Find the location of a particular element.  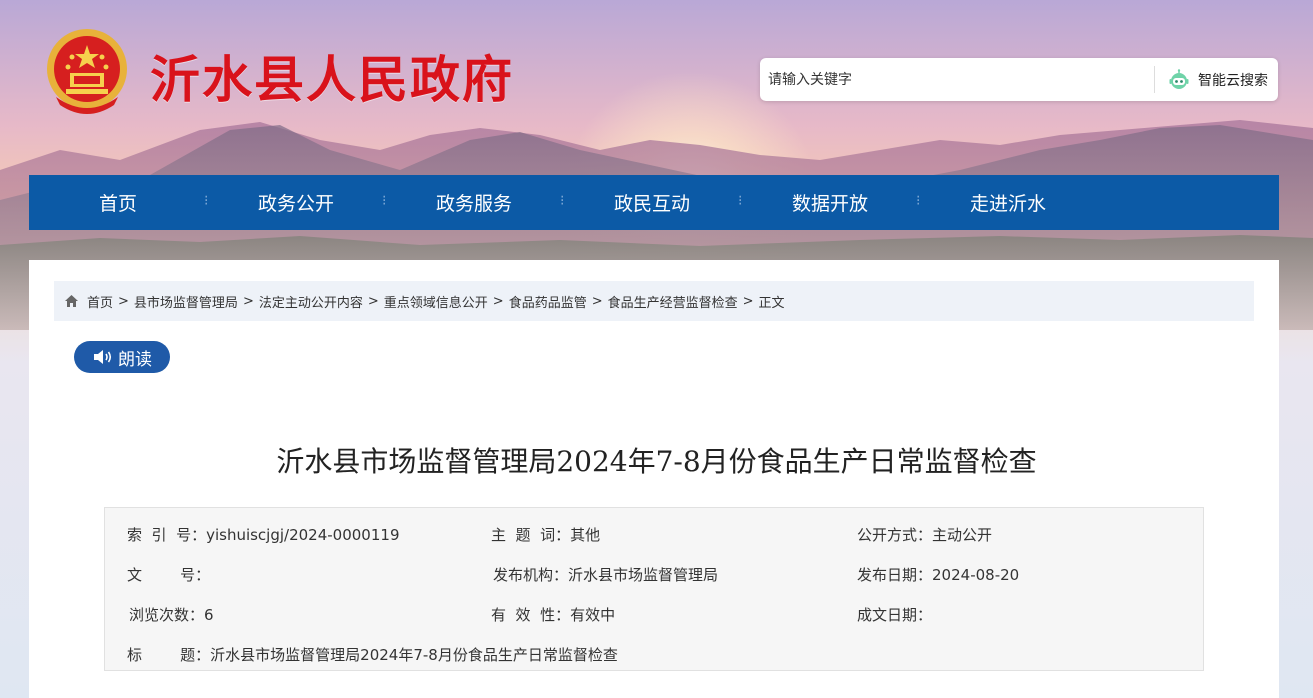

breadcrumb-item-key-areas: 重点领域信息公开 is located at coordinates (436, 301).